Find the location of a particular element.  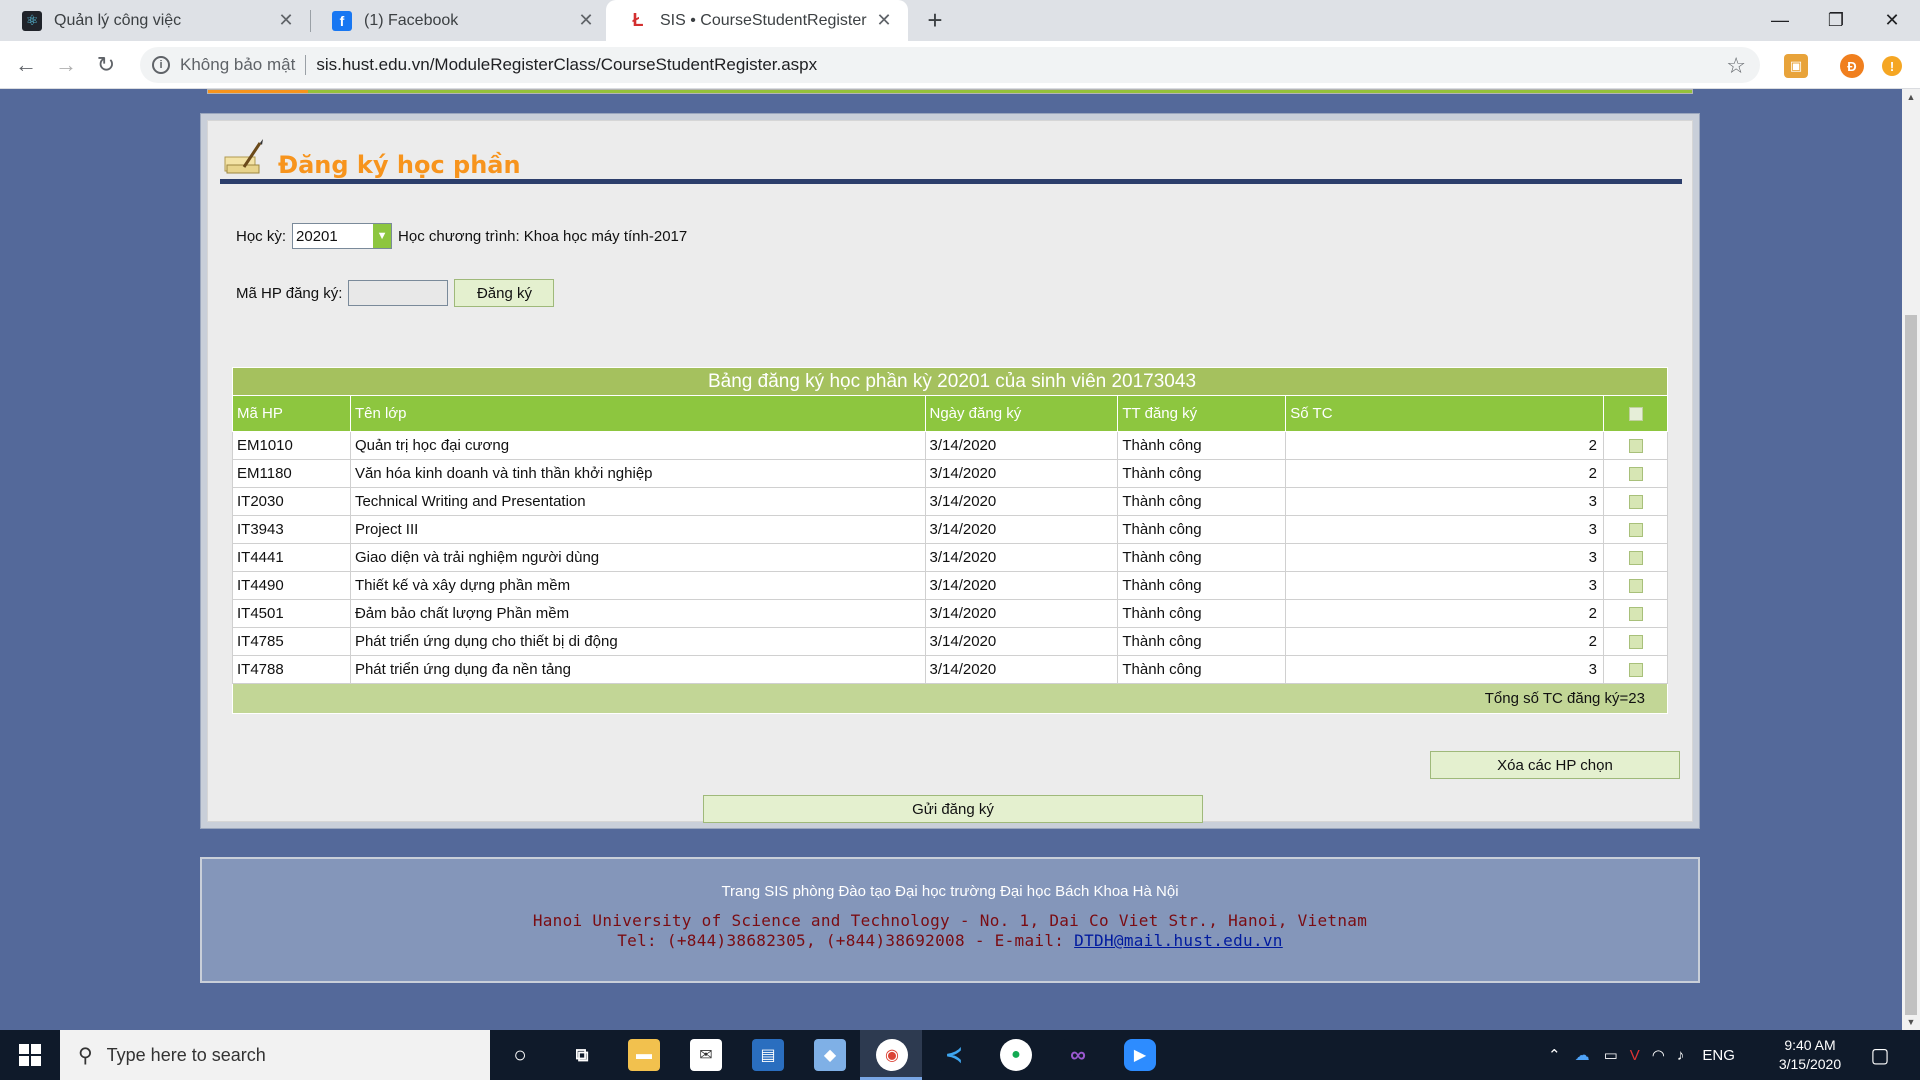

wifi-icon: ◠ is located at coordinates (1658, 1055).